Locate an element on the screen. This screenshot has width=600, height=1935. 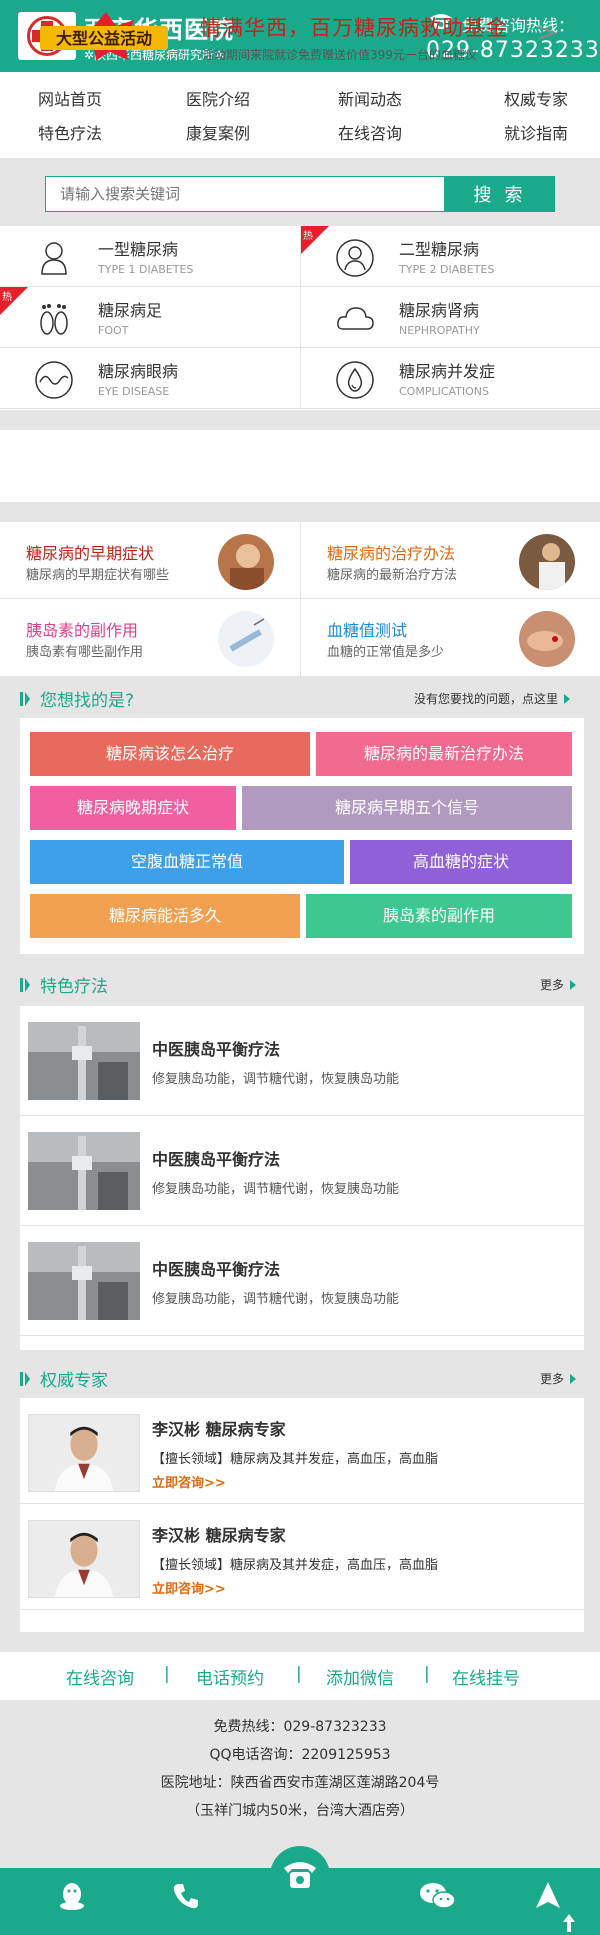
wave-circle-icon is located at coordinates (54, 380).